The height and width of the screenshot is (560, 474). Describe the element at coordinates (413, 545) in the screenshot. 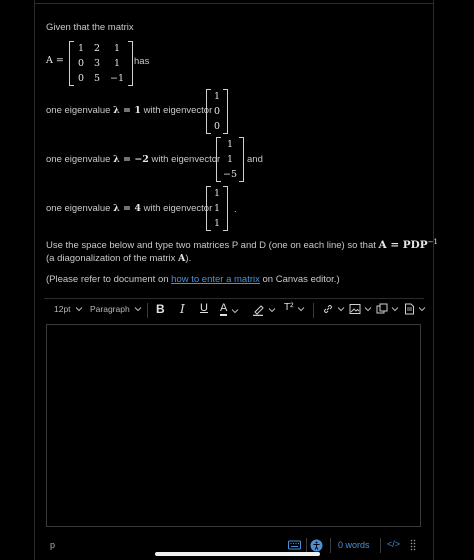

I see `resize-handle-icon` at that location.